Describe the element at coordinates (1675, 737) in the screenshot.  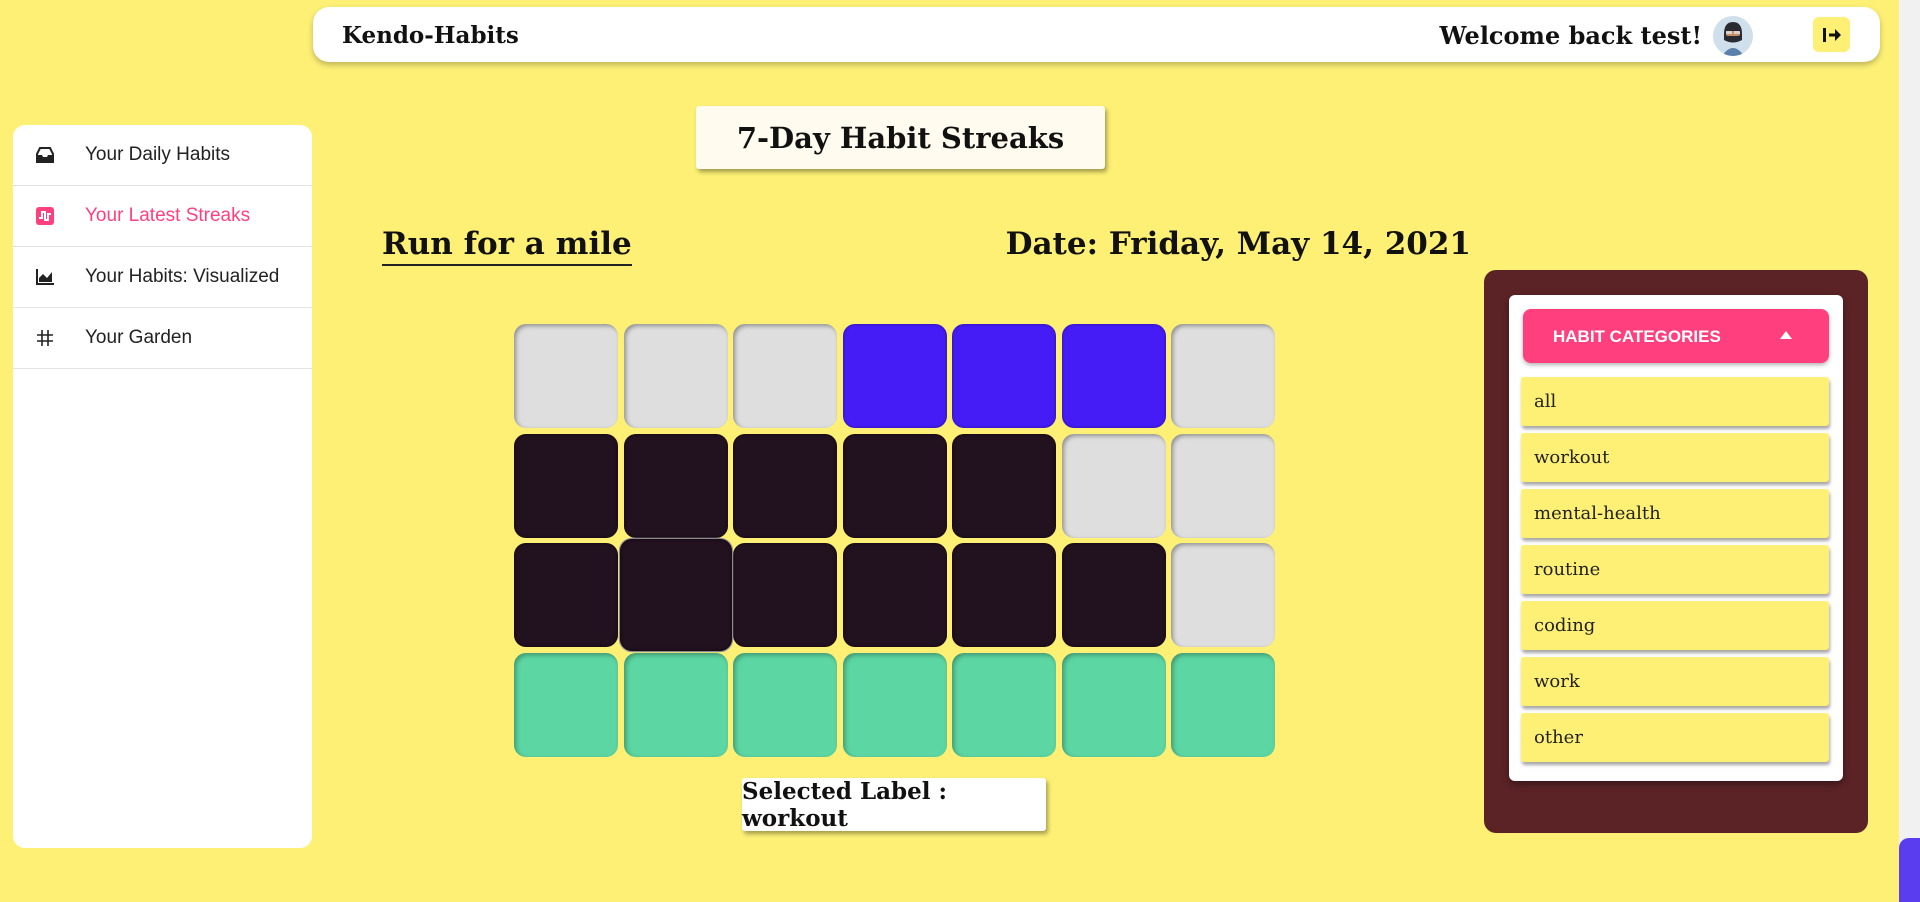
I see `category-item-other: other` at that location.